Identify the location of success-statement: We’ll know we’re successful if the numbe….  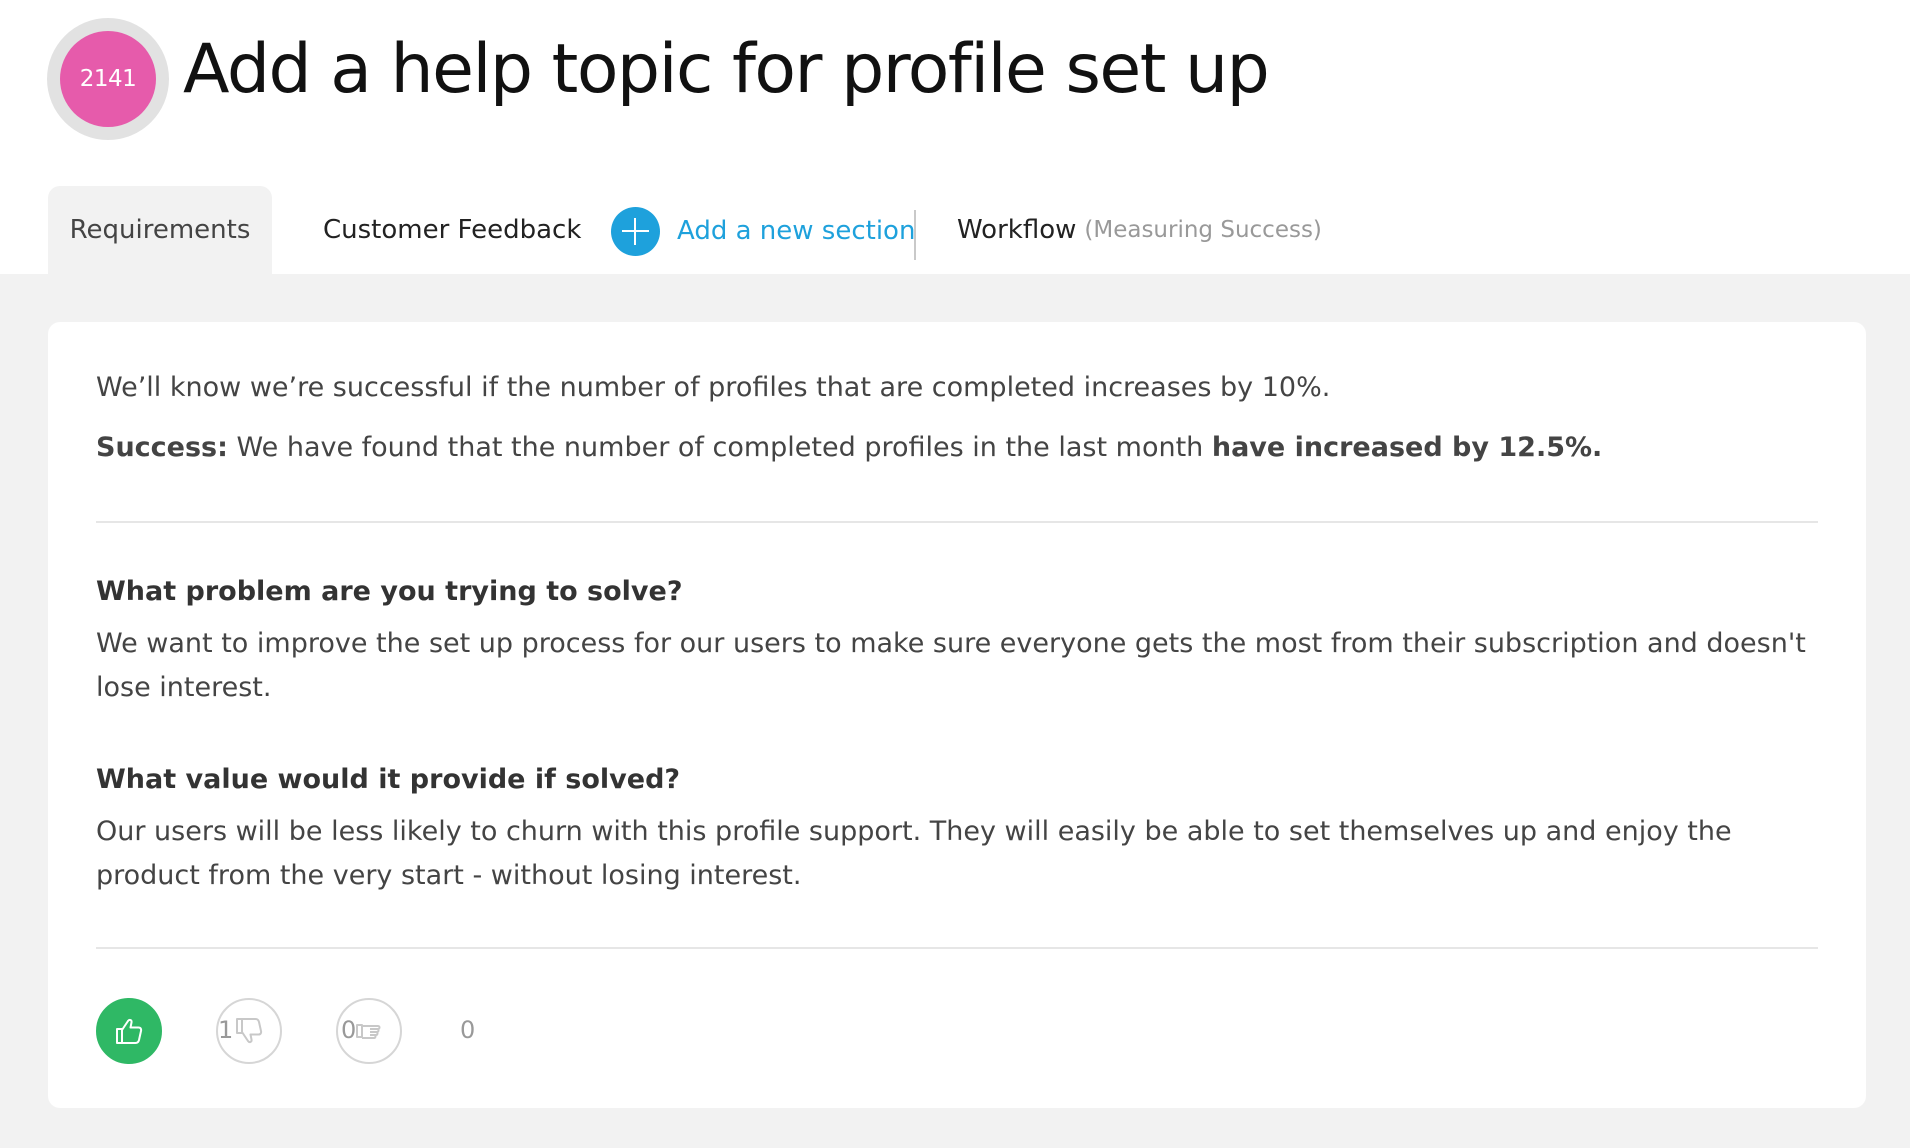
(713, 387).